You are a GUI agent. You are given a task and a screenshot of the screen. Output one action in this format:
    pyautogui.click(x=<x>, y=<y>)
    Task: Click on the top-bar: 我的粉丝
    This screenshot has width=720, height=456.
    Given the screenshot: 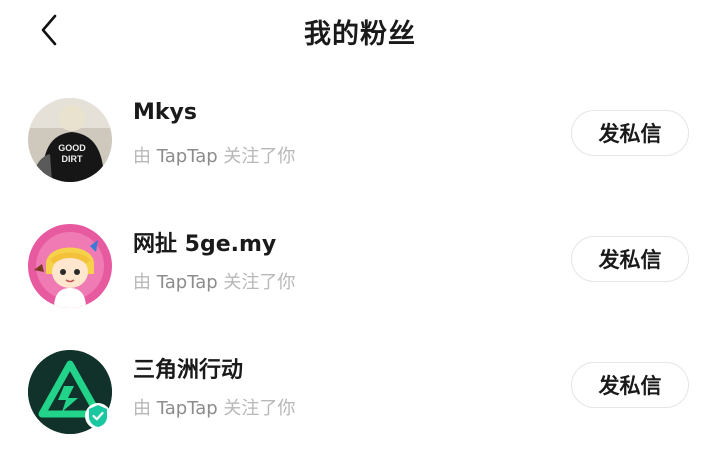 What is the action you would take?
    pyautogui.click(x=360, y=32)
    